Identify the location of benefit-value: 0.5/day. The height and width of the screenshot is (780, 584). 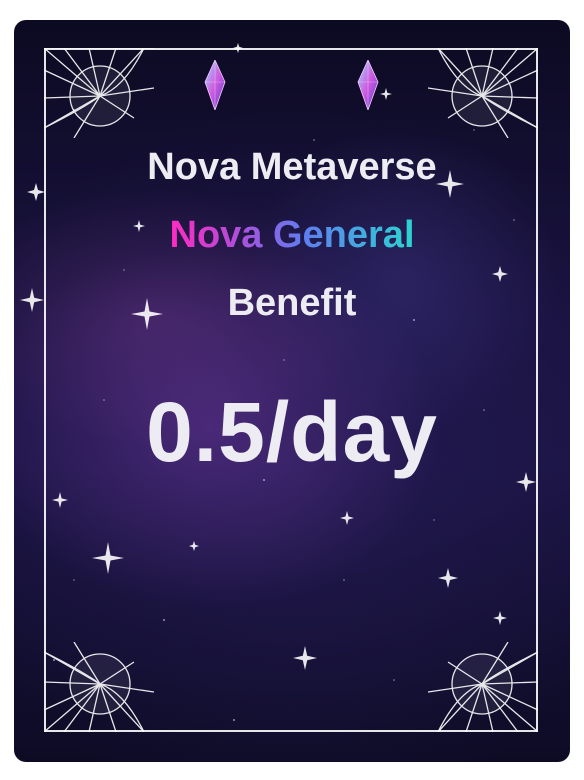
(292, 432).